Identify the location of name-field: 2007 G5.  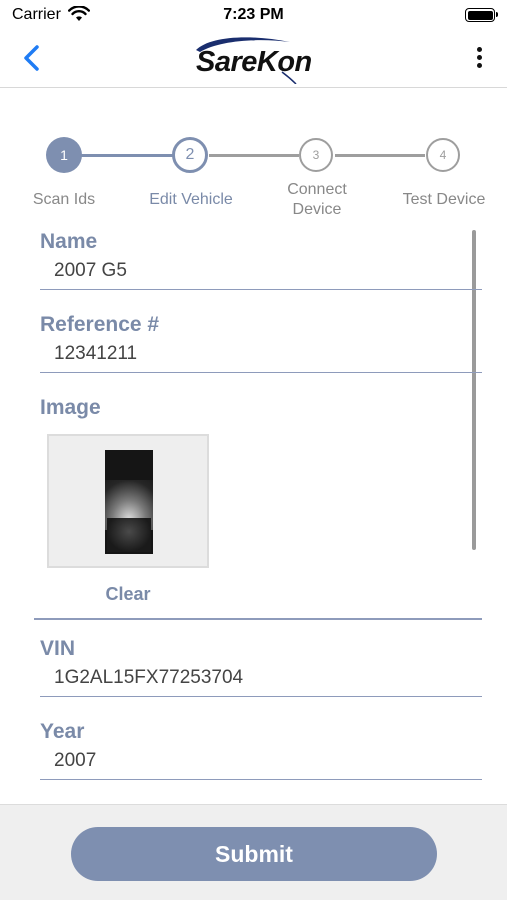
(261, 273).